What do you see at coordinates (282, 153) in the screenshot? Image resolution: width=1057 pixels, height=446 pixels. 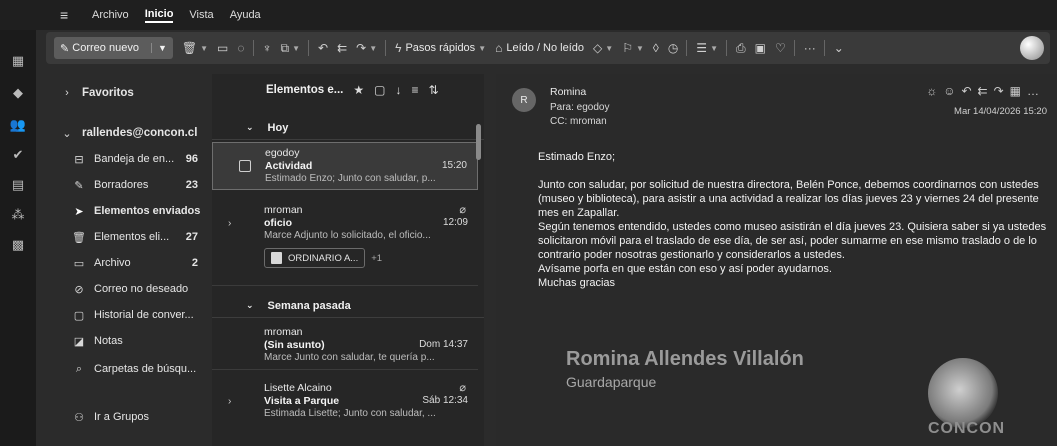 I see `message-sender: egodoy` at bounding box center [282, 153].